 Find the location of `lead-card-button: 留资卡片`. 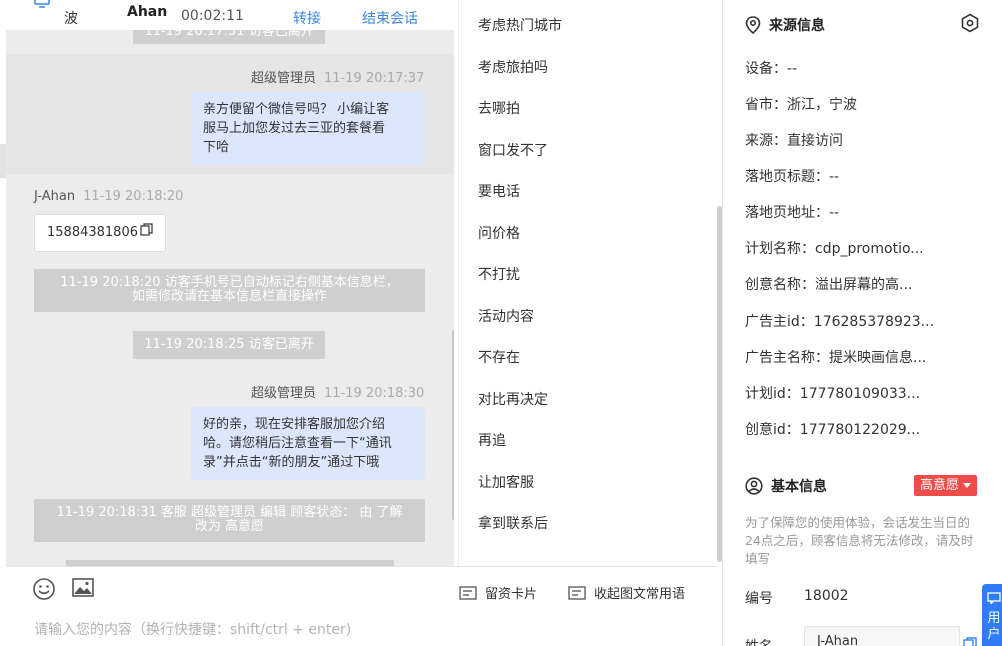

lead-card-button: 留资卡片 is located at coordinates (498, 592).